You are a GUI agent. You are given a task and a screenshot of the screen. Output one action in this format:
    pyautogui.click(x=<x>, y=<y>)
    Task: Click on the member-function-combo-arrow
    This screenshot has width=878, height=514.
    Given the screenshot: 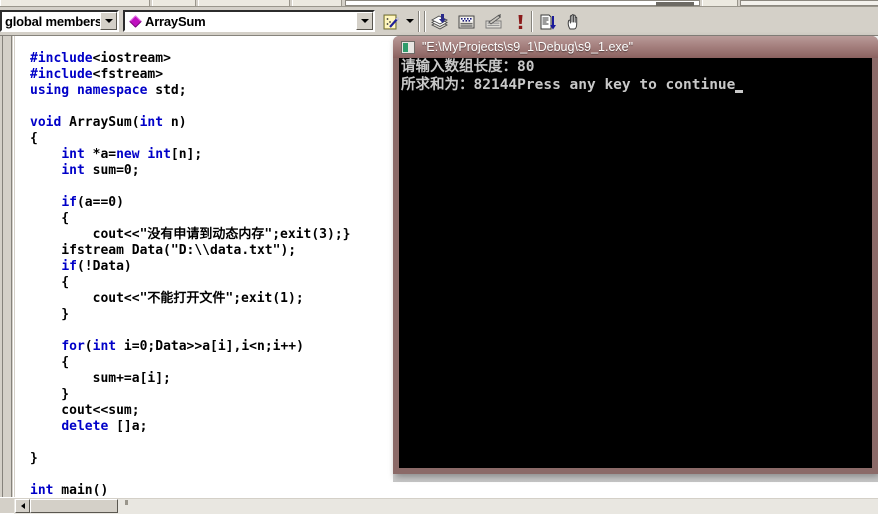 What is the action you would take?
    pyautogui.click(x=364, y=21)
    